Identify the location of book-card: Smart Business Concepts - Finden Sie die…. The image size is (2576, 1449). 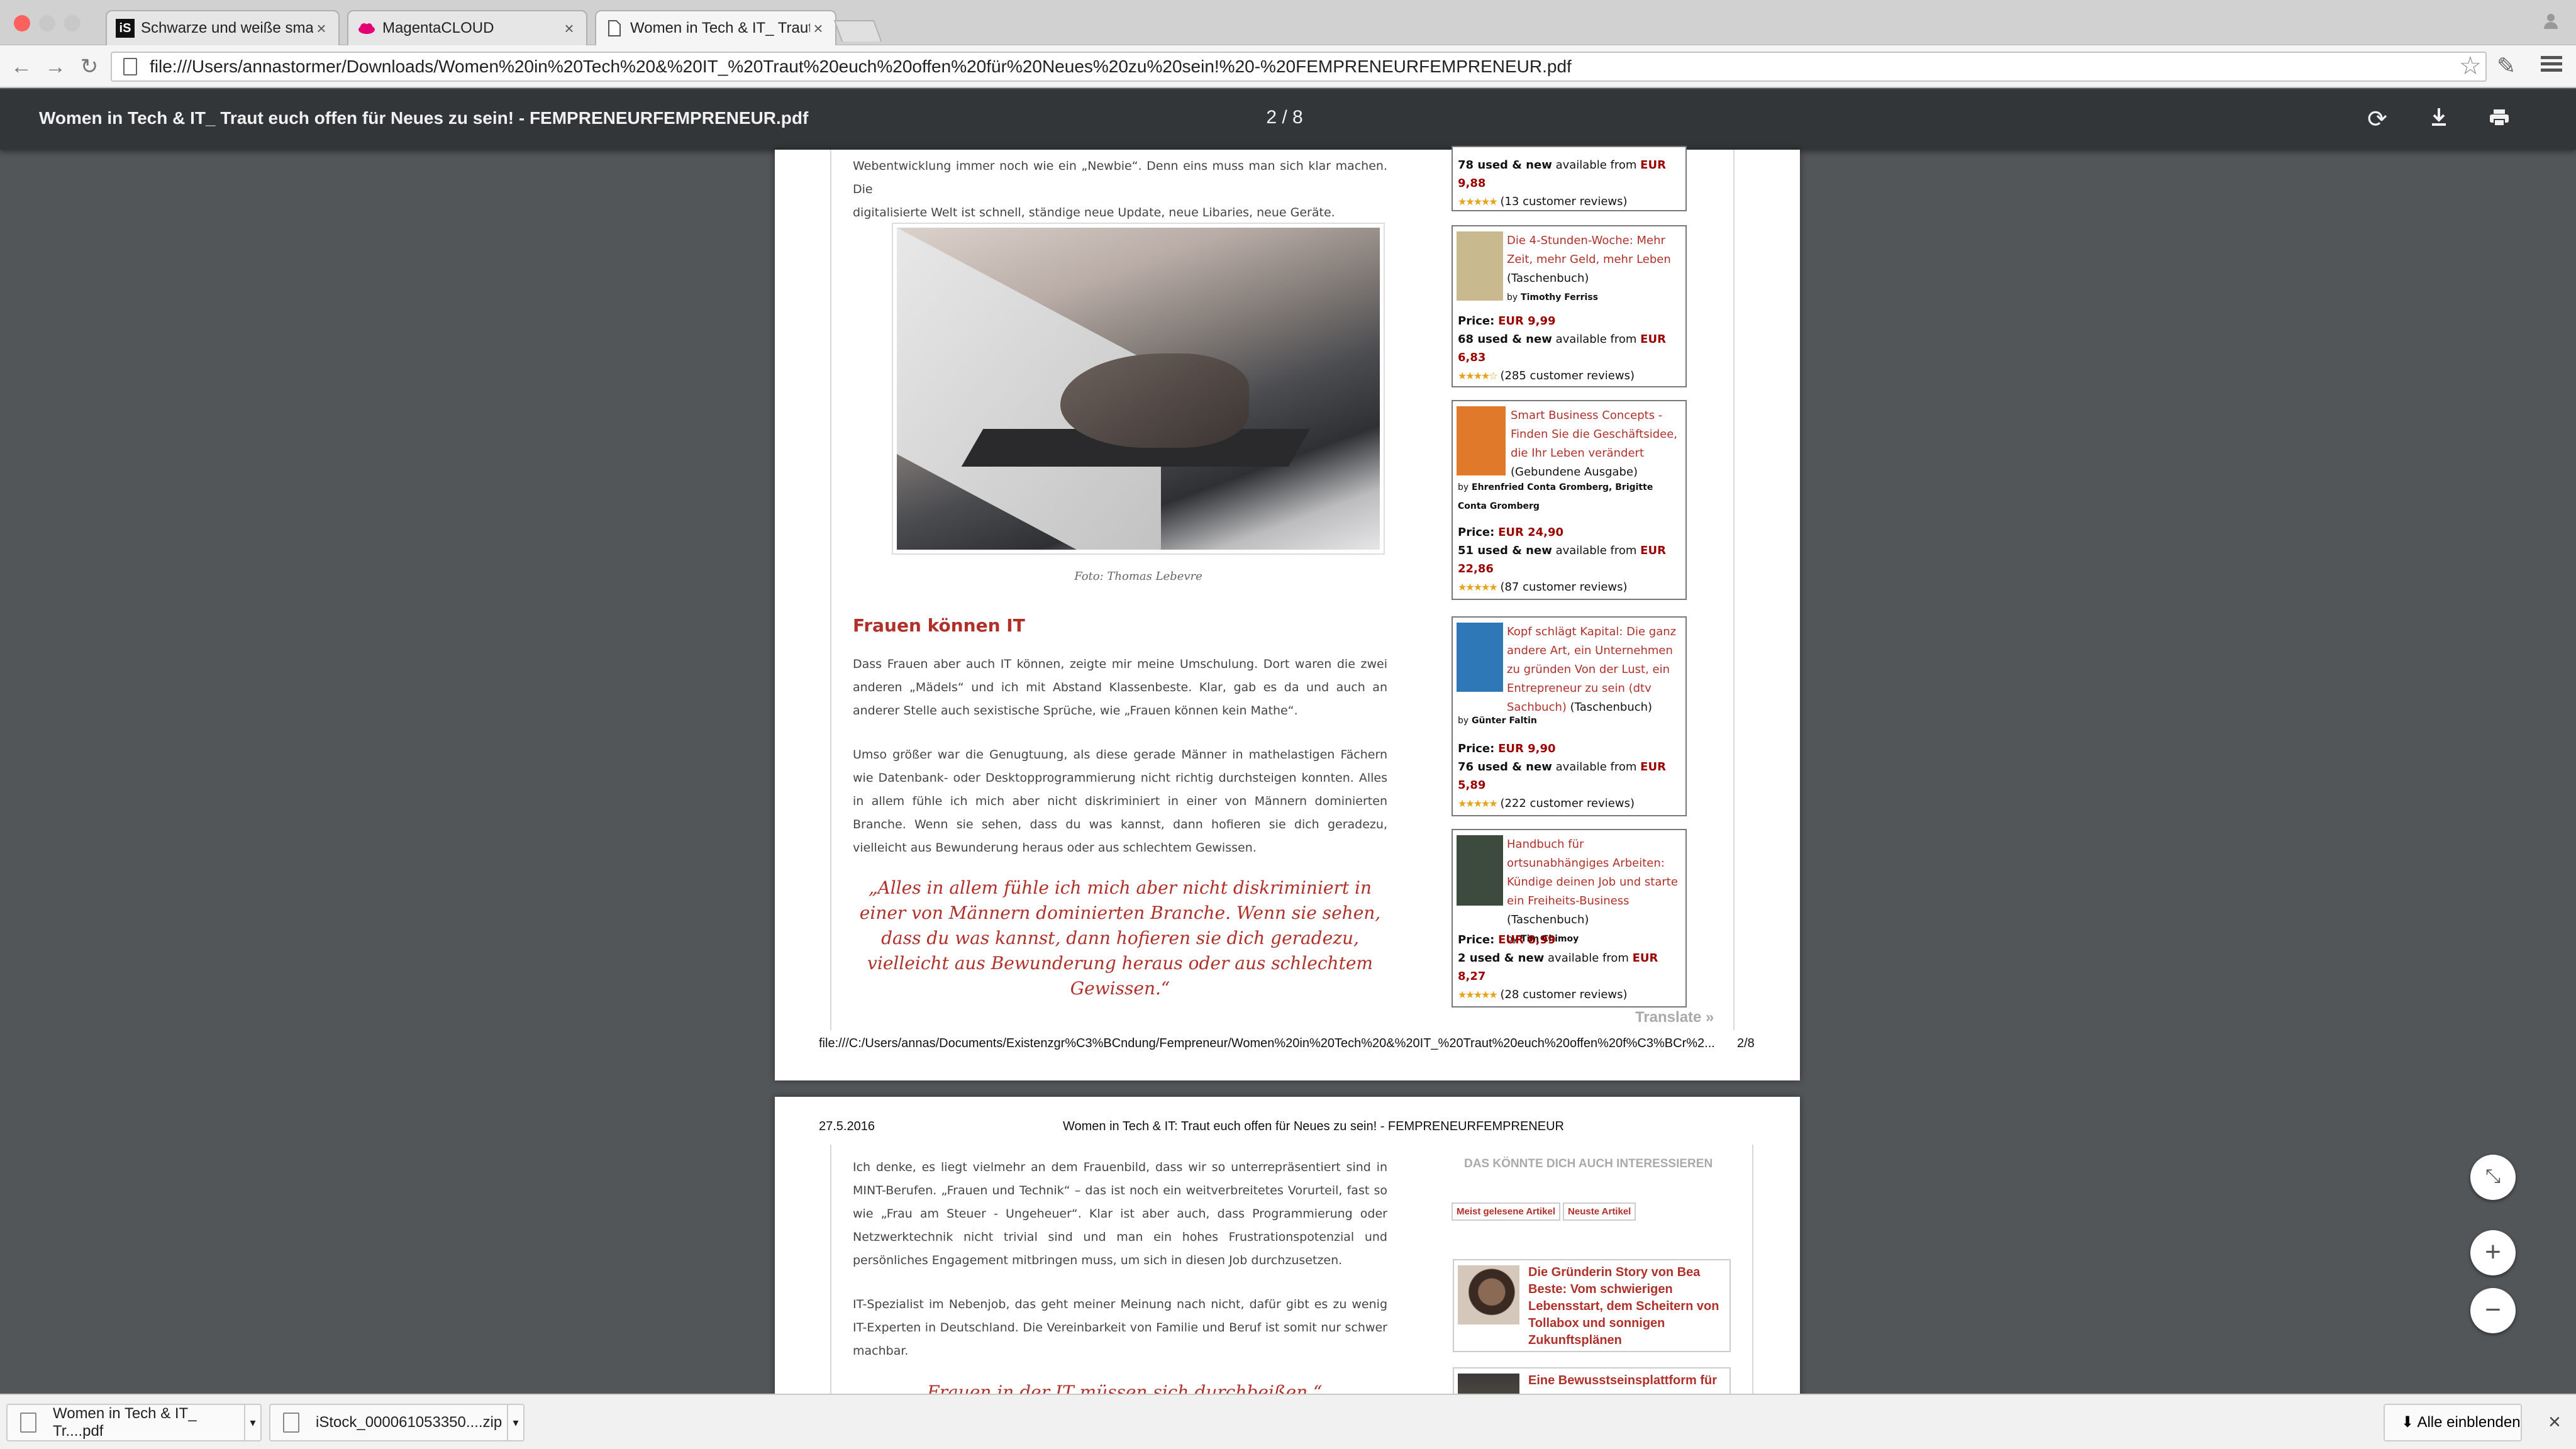
(1569, 500).